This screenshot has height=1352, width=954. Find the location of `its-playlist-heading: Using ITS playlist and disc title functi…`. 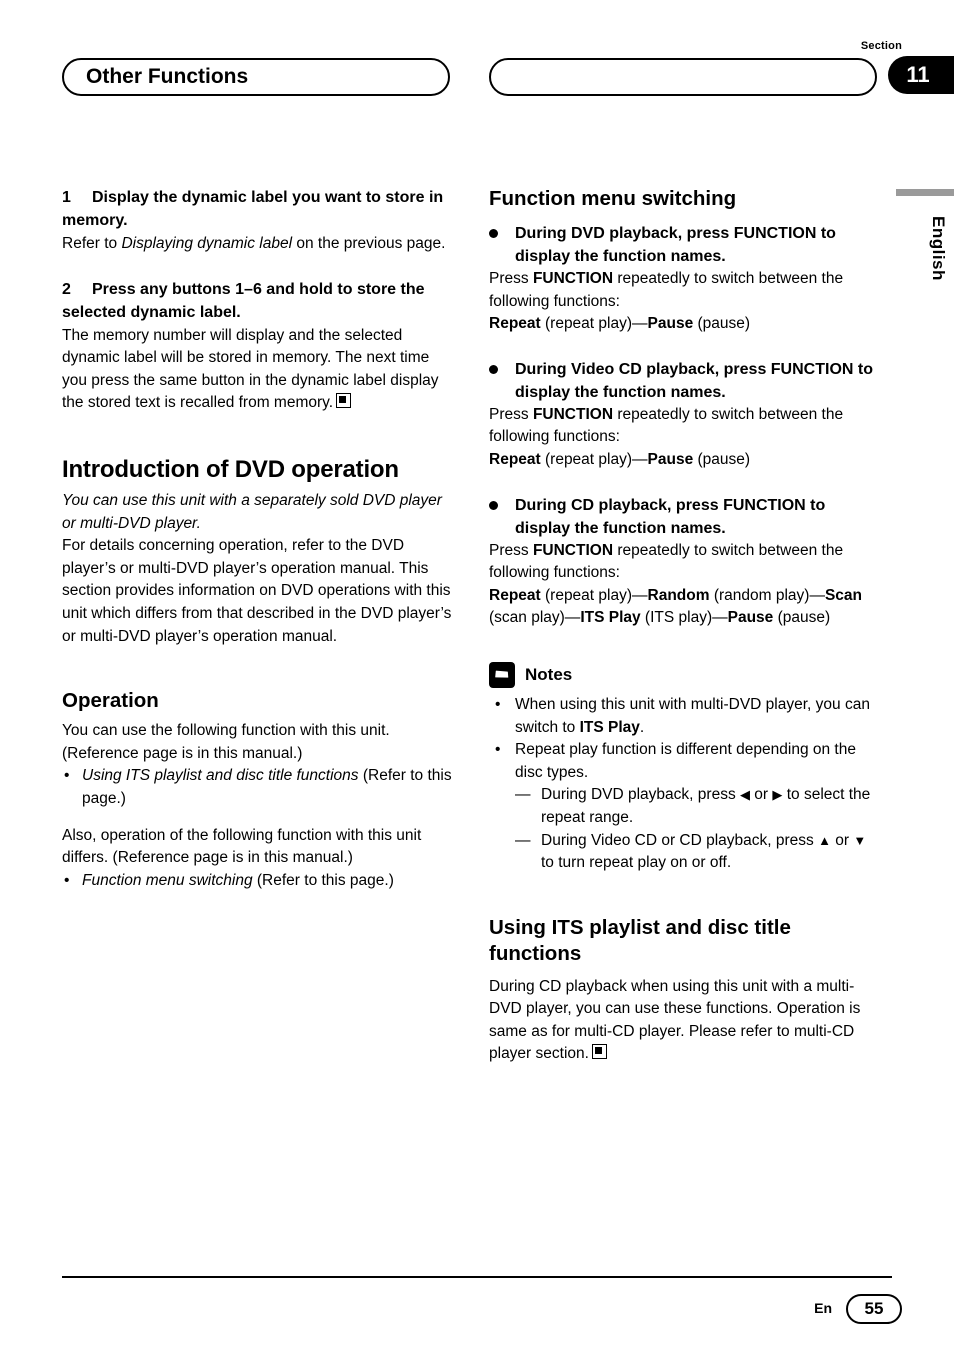

its-playlist-heading: Using ITS playlist and disc title functi… is located at coordinates (640, 940).